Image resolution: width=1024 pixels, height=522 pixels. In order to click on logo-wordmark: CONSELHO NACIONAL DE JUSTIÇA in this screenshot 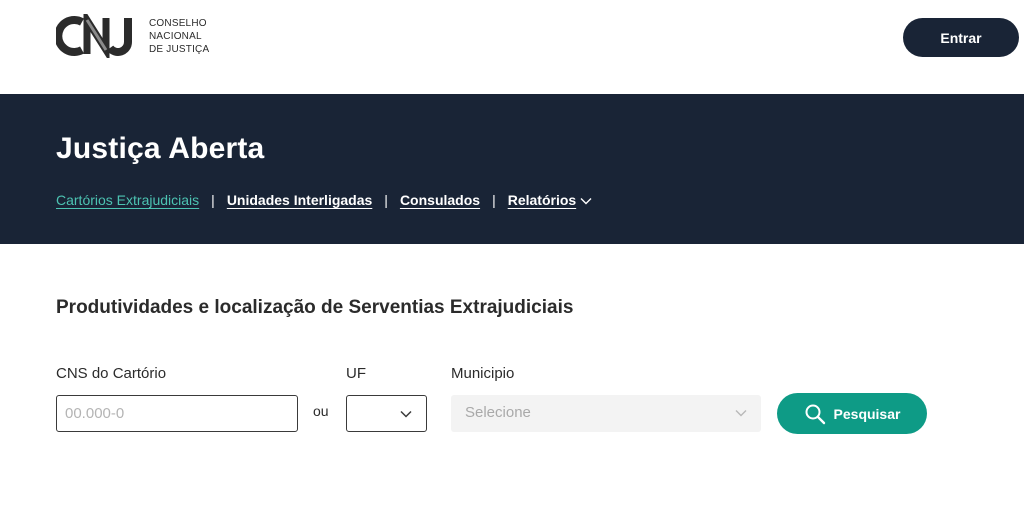, I will do `click(179, 36)`.